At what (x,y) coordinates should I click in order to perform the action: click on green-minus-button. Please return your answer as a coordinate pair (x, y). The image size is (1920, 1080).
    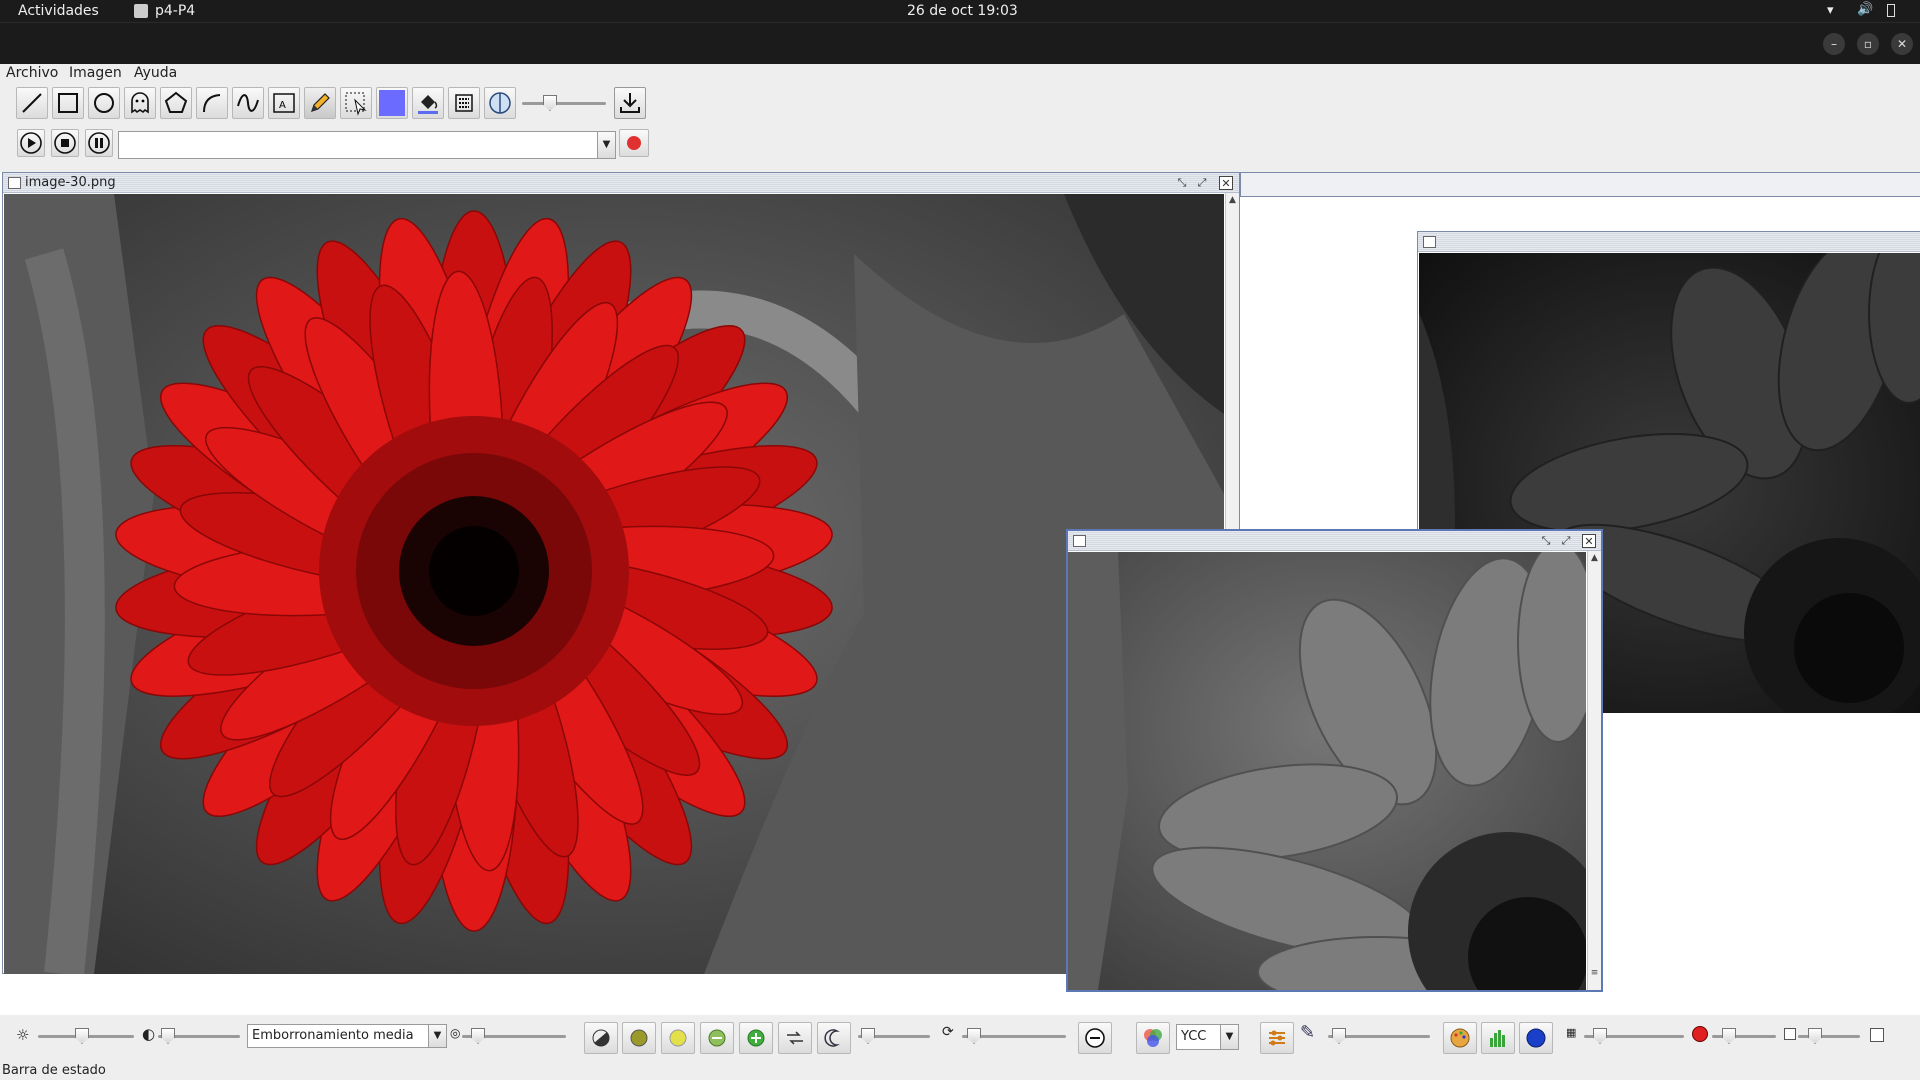
    Looking at the image, I should click on (717, 1038).